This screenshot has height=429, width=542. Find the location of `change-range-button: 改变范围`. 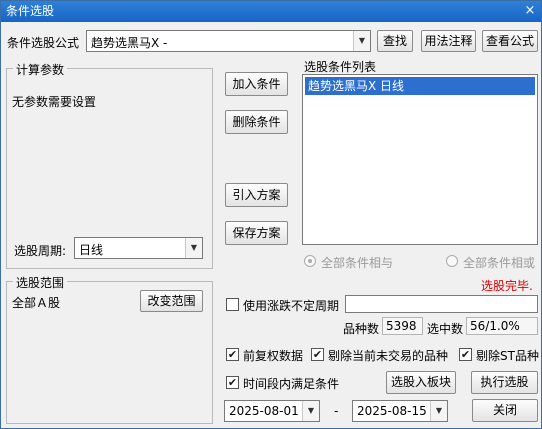

change-range-button: 改变范围 is located at coordinates (171, 301).